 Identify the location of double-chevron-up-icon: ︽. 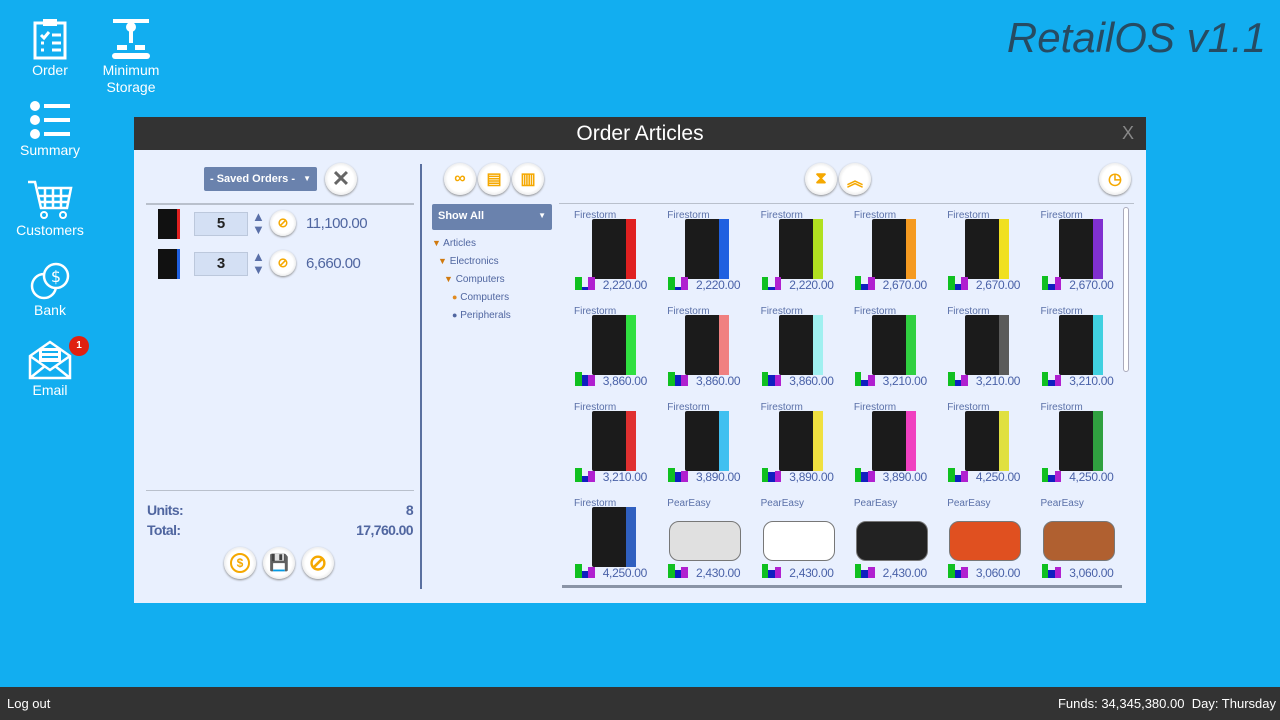
(854, 181).